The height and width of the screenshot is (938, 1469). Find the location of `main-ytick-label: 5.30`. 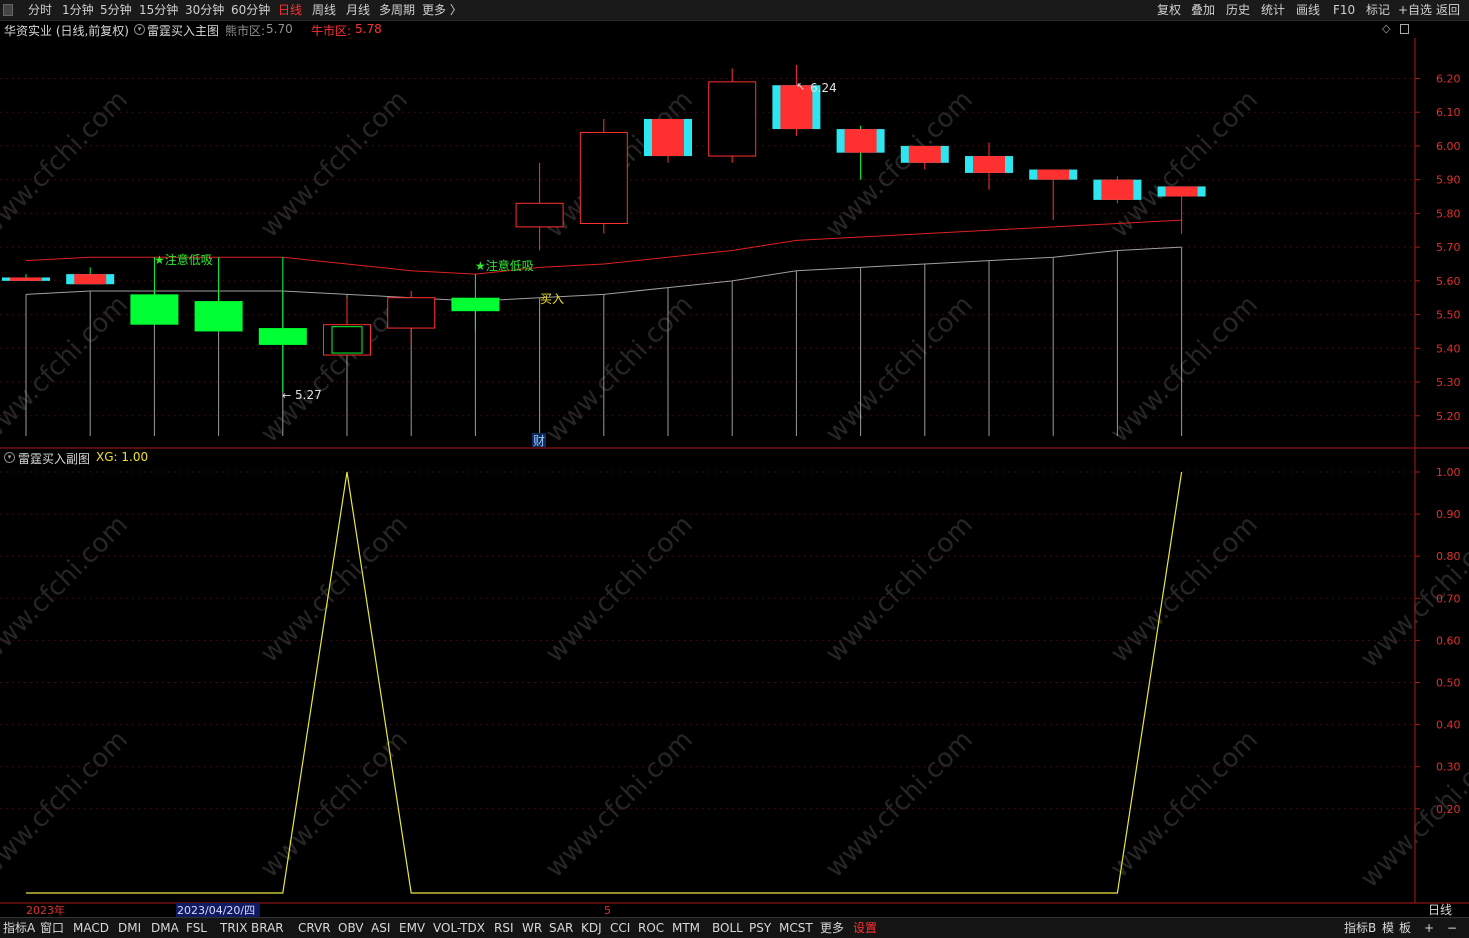

main-ytick-label: 5.30 is located at coordinates (1448, 382).